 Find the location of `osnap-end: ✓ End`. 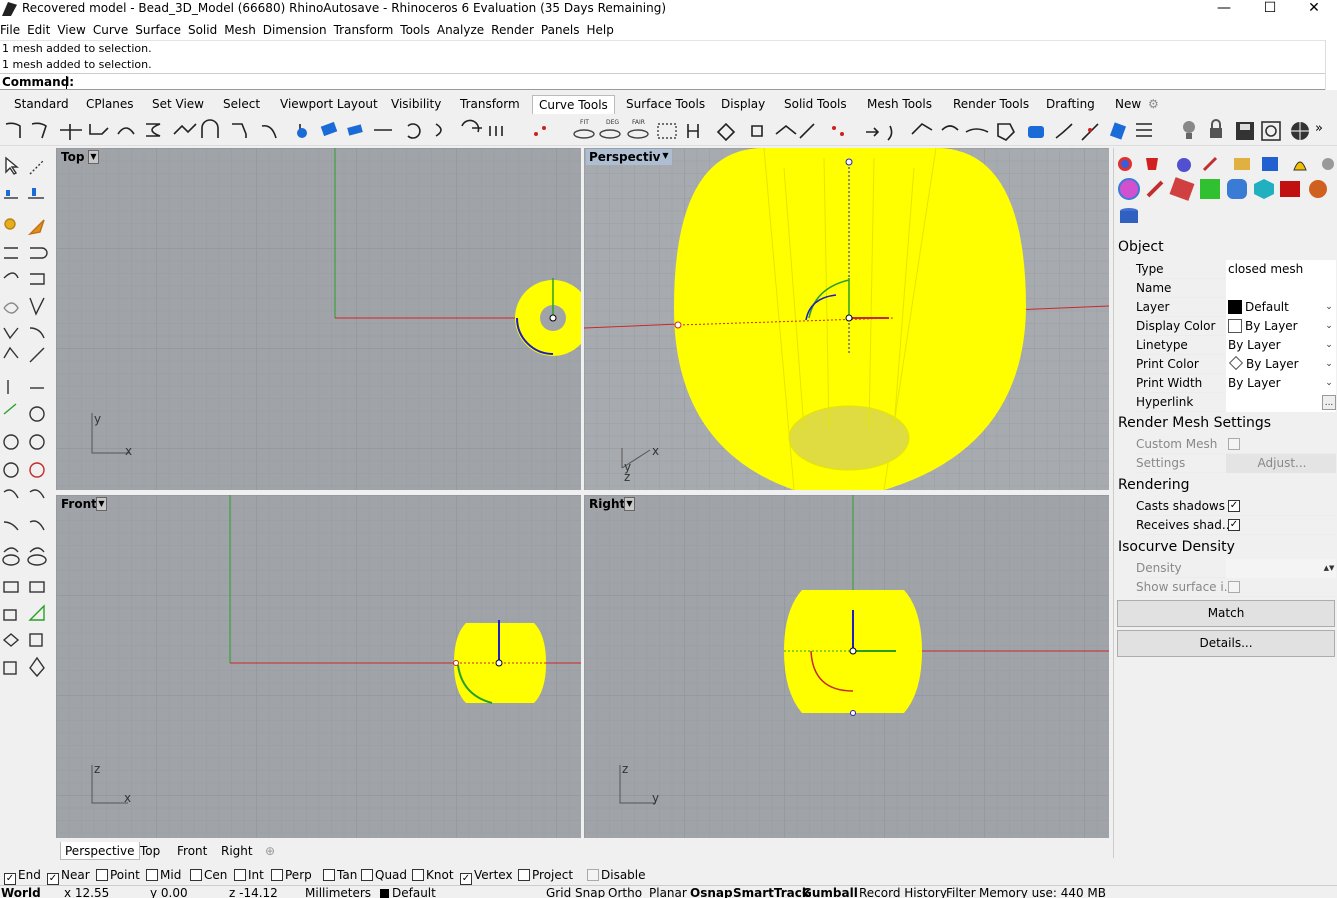

osnap-end: ✓ End is located at coordinates (22, 876).